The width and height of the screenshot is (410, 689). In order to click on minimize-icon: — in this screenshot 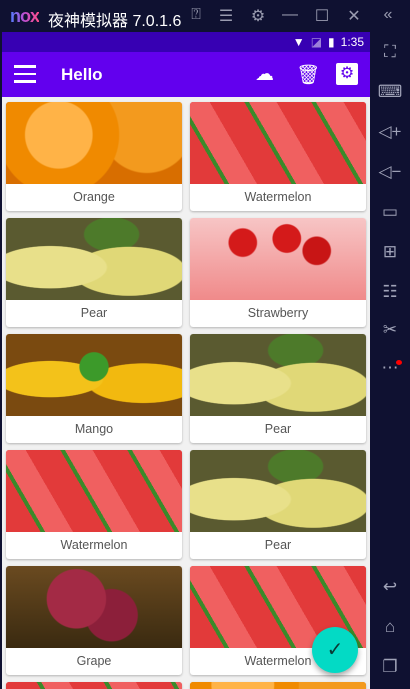, I will do `click(290, 15)`.